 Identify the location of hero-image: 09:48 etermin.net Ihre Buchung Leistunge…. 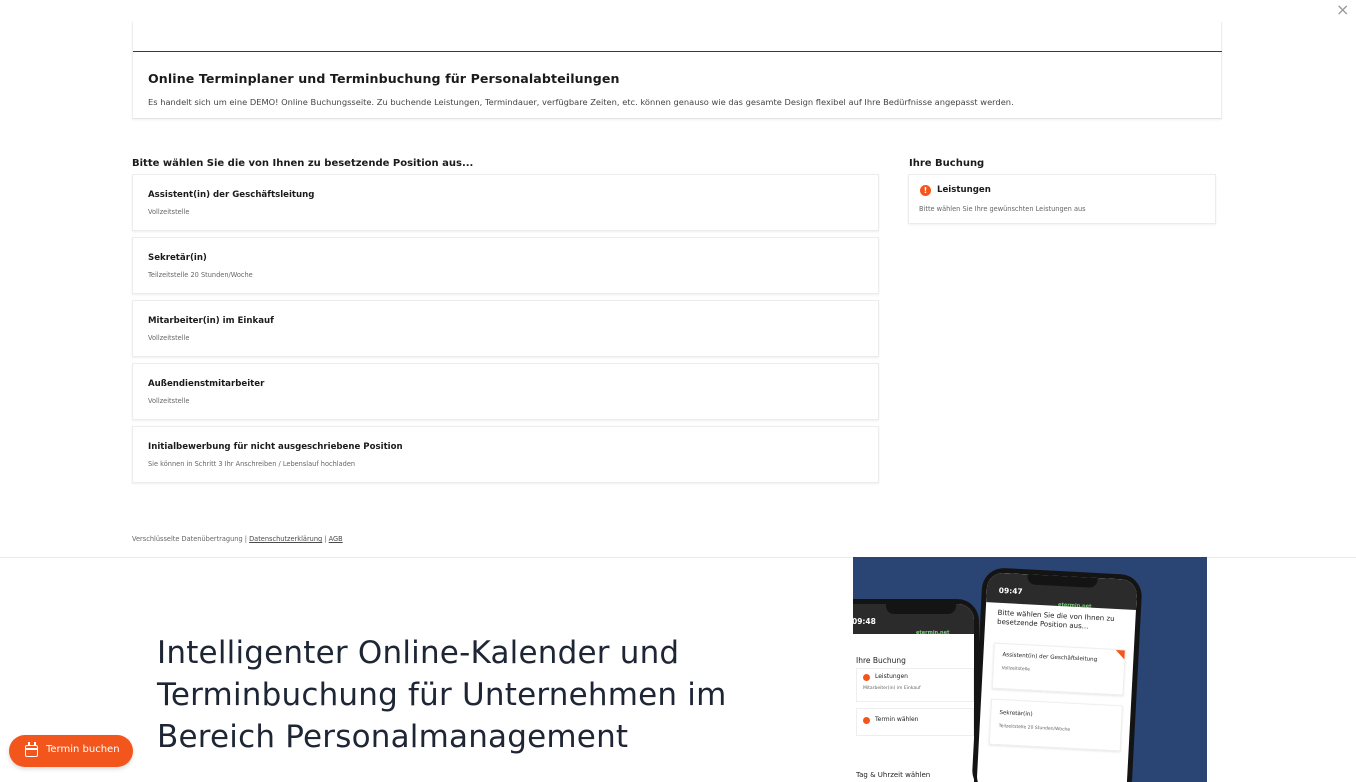
(1030, 669).